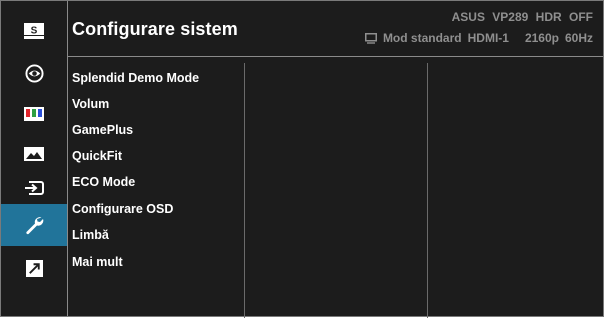 This screenshot has height=318, width=604. I want to click on wrench-icon, so click(35, 226).